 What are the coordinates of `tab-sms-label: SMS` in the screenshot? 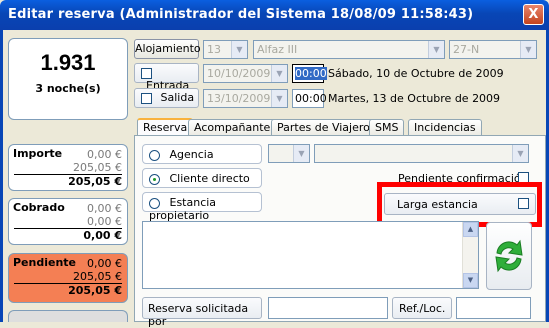 It's located at (387, 127).